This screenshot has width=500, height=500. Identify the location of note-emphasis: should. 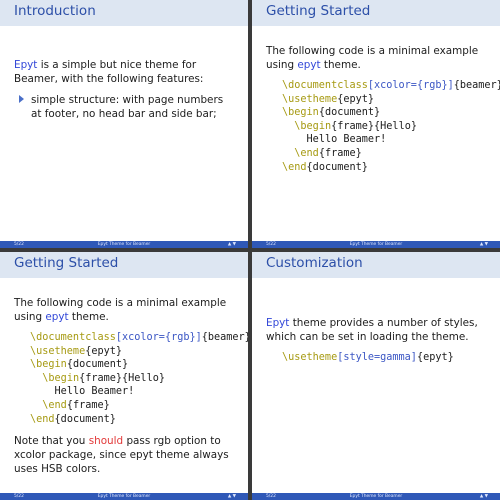
(106, 441).